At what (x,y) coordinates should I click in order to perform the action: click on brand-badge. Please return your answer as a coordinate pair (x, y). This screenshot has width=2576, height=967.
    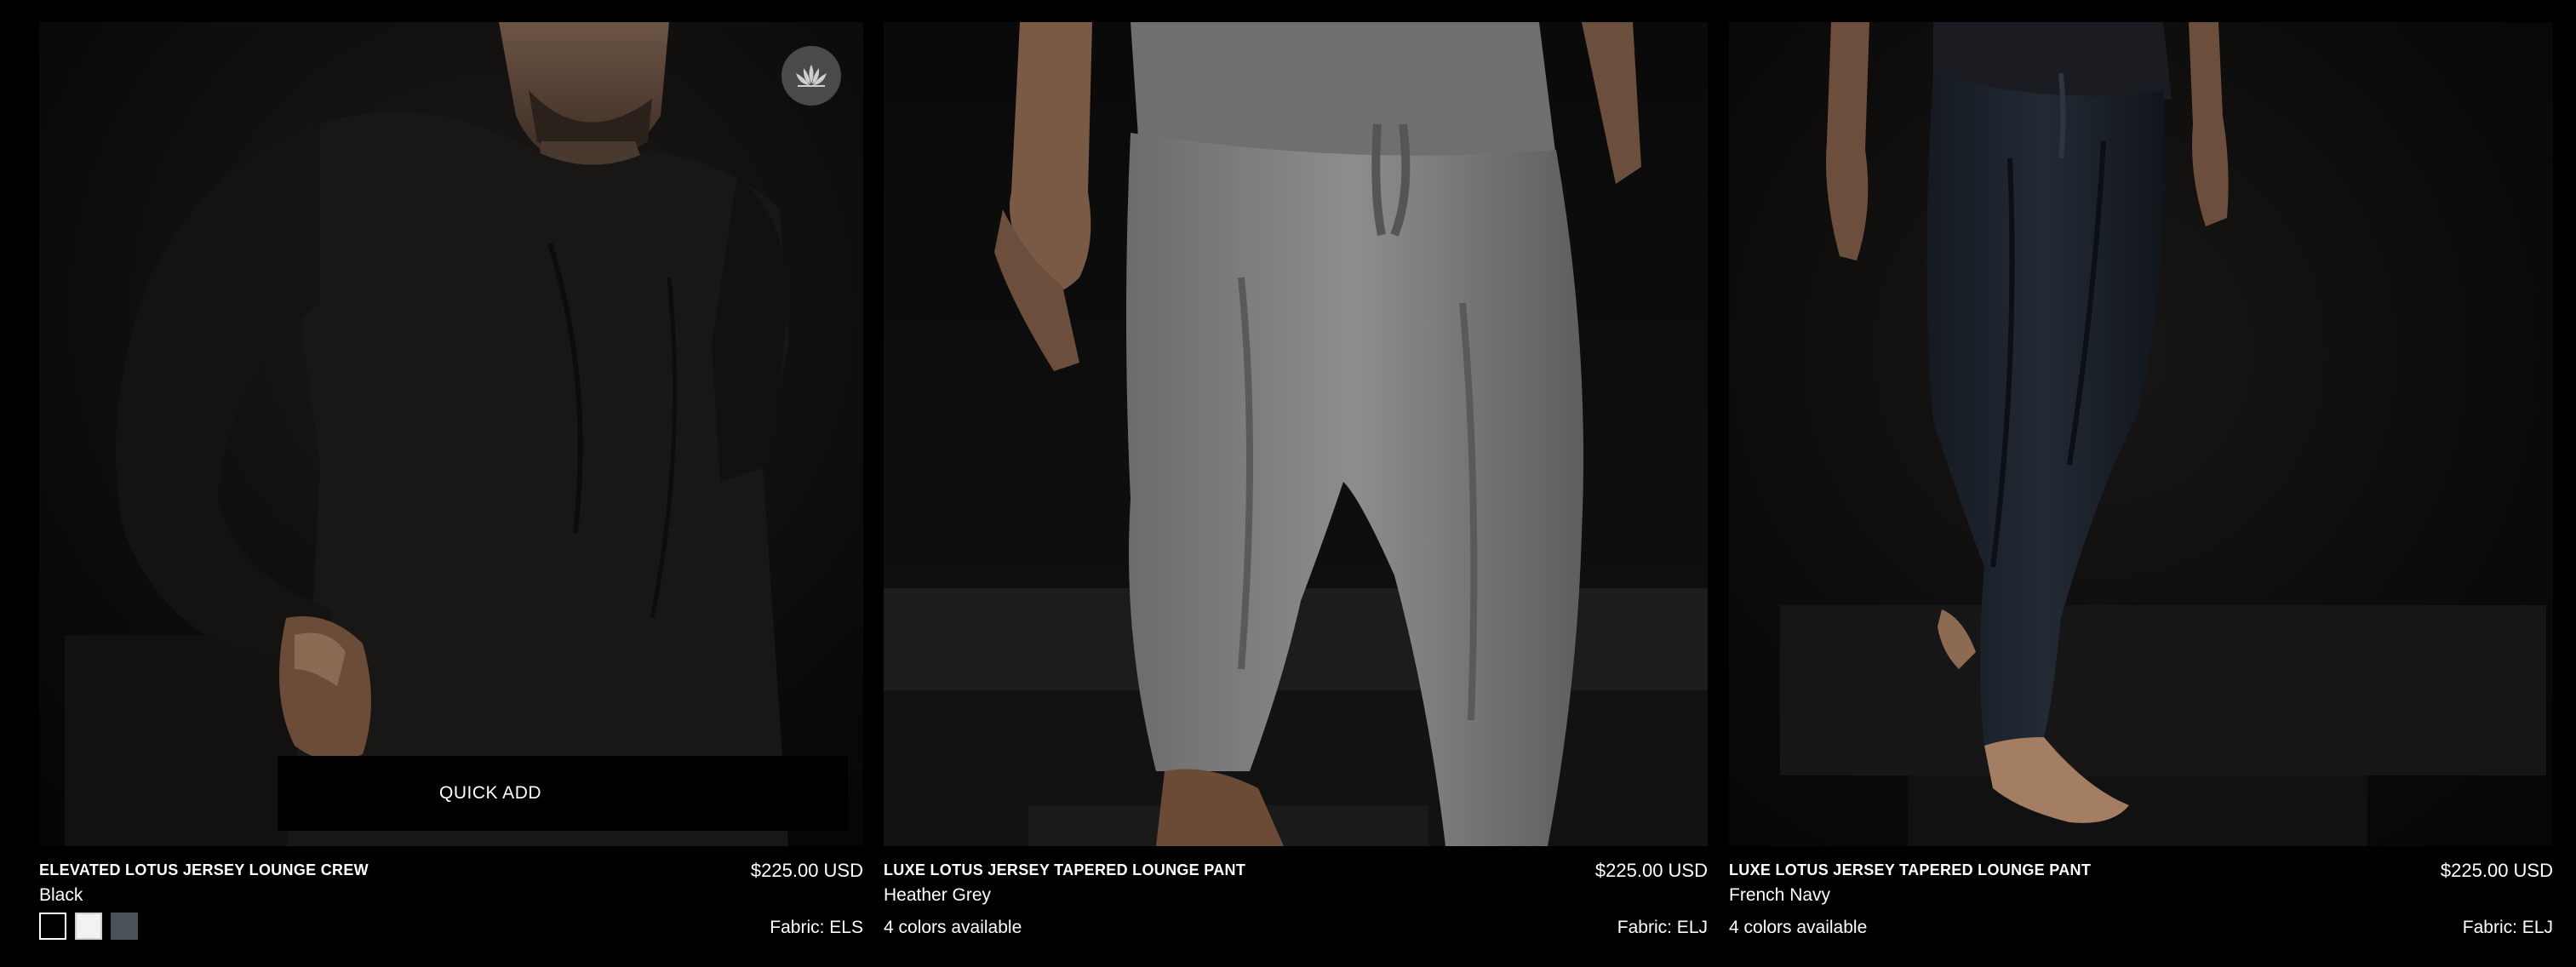
    Looking at the image, I should click on (811, 76).